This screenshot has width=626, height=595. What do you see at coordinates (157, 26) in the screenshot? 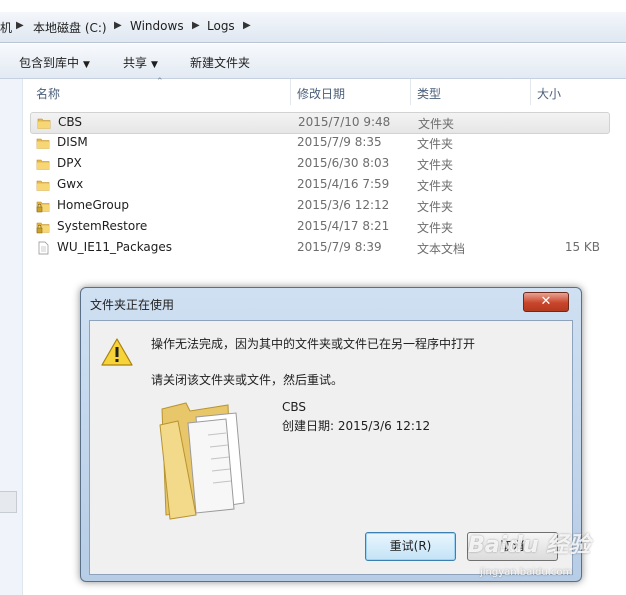
I see `breadcrumb-windows: Windows` at bounding box center [157, 26].